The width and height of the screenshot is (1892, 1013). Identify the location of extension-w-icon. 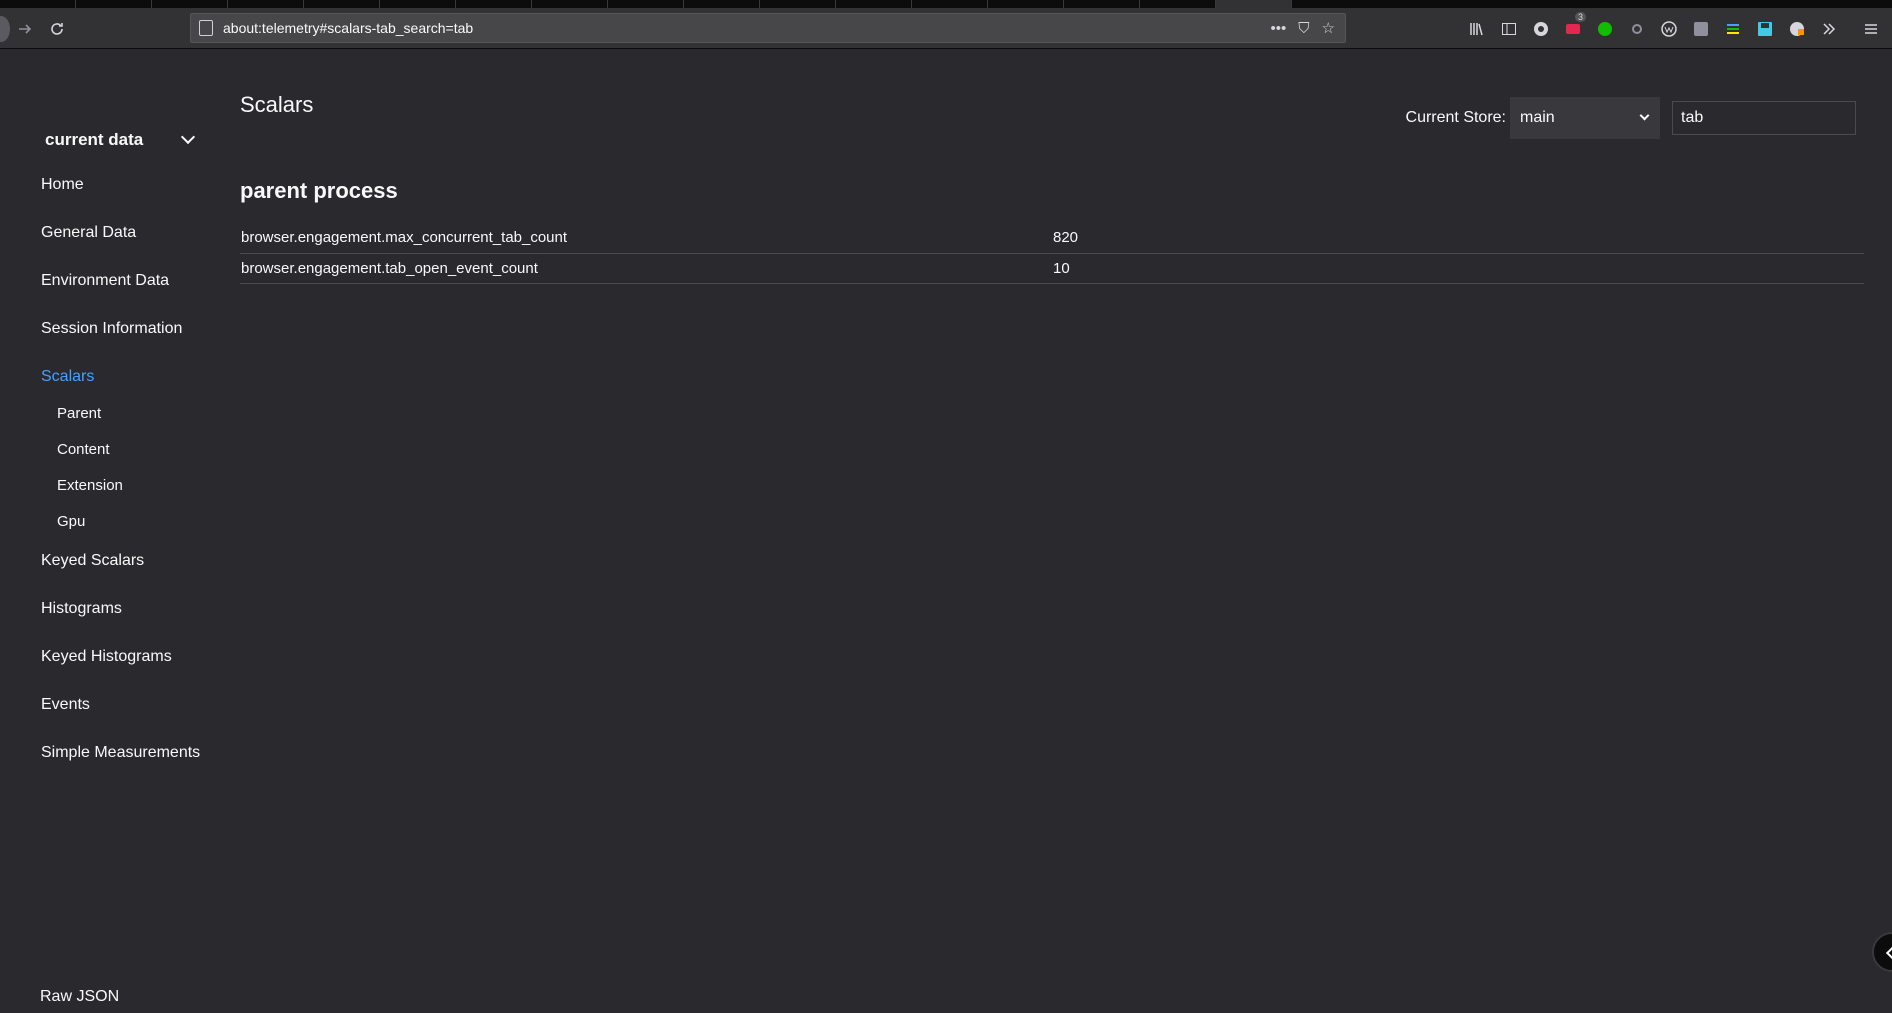
(1669, 29).